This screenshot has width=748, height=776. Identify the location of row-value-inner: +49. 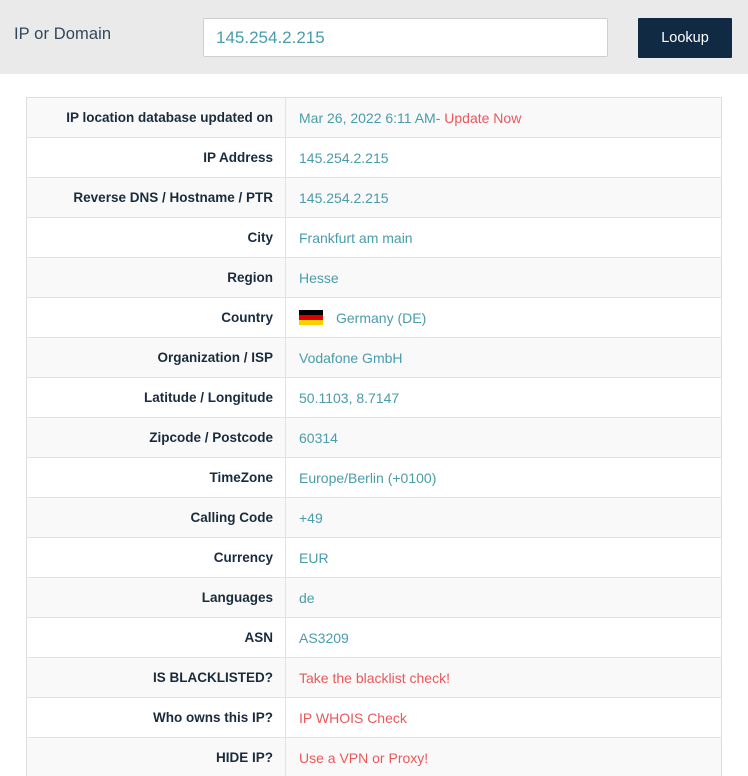
(510, 518).